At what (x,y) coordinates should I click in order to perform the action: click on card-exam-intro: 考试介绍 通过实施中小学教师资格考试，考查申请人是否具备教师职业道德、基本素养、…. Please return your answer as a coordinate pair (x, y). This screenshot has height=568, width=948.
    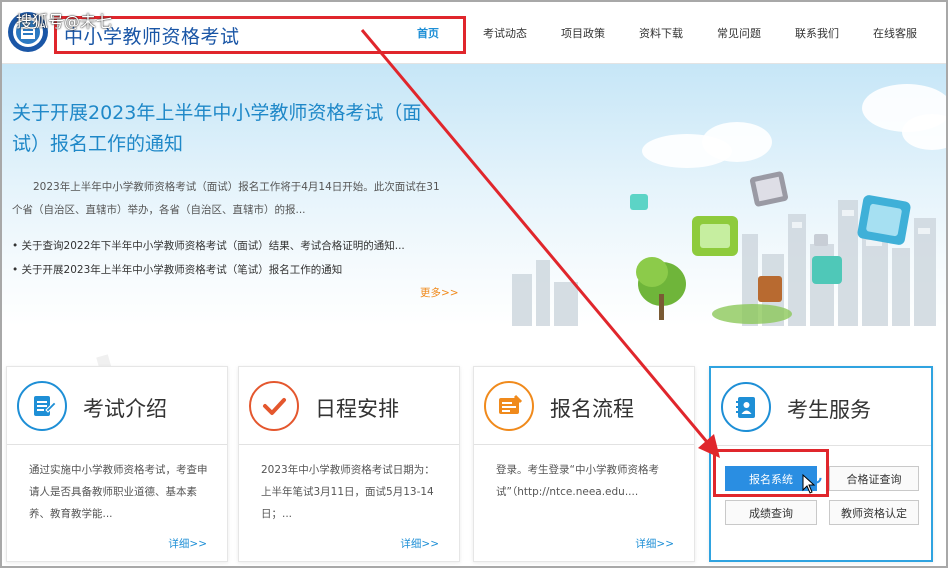
    Looking at the image, I should click on (117, 464).